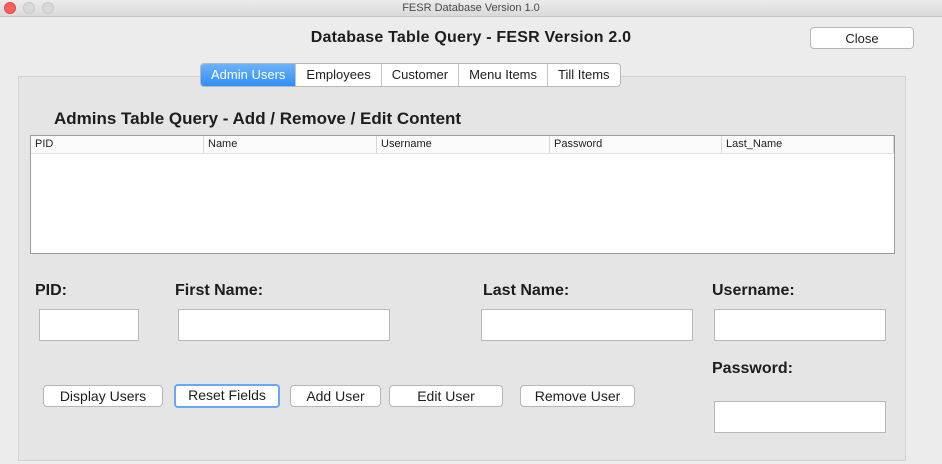 The width and height of the screenshot is (942, 464). What do you see at coordinates (249, 75) in the screenshot?
I see `tab-admin-users: Admin Users` at bounding box center [249, 75].